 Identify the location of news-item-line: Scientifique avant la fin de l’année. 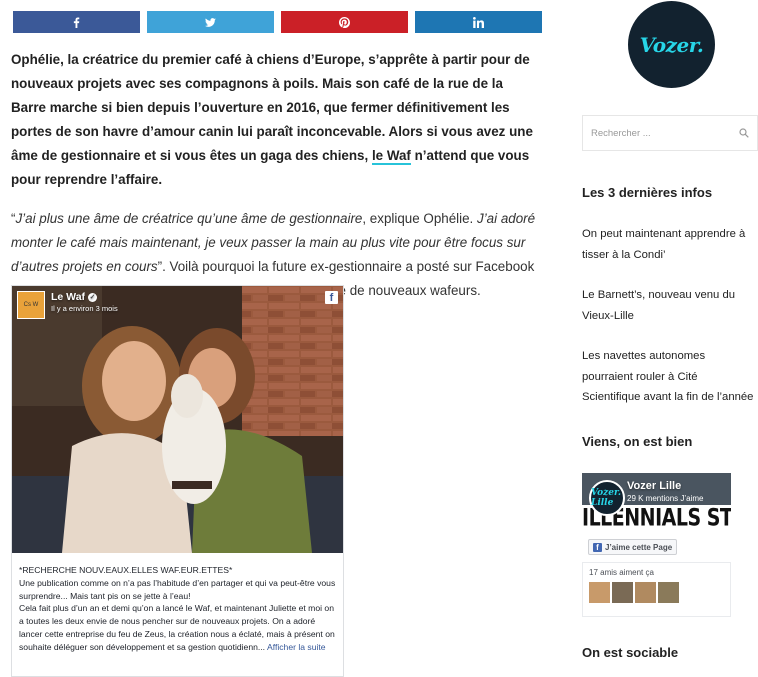
(668, 397).